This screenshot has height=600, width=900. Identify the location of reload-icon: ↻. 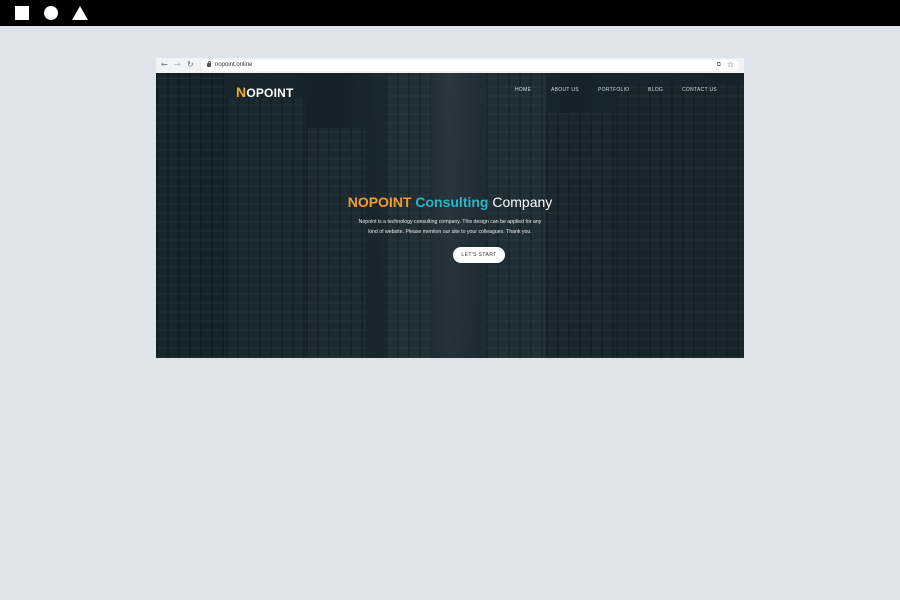
(190, 65).